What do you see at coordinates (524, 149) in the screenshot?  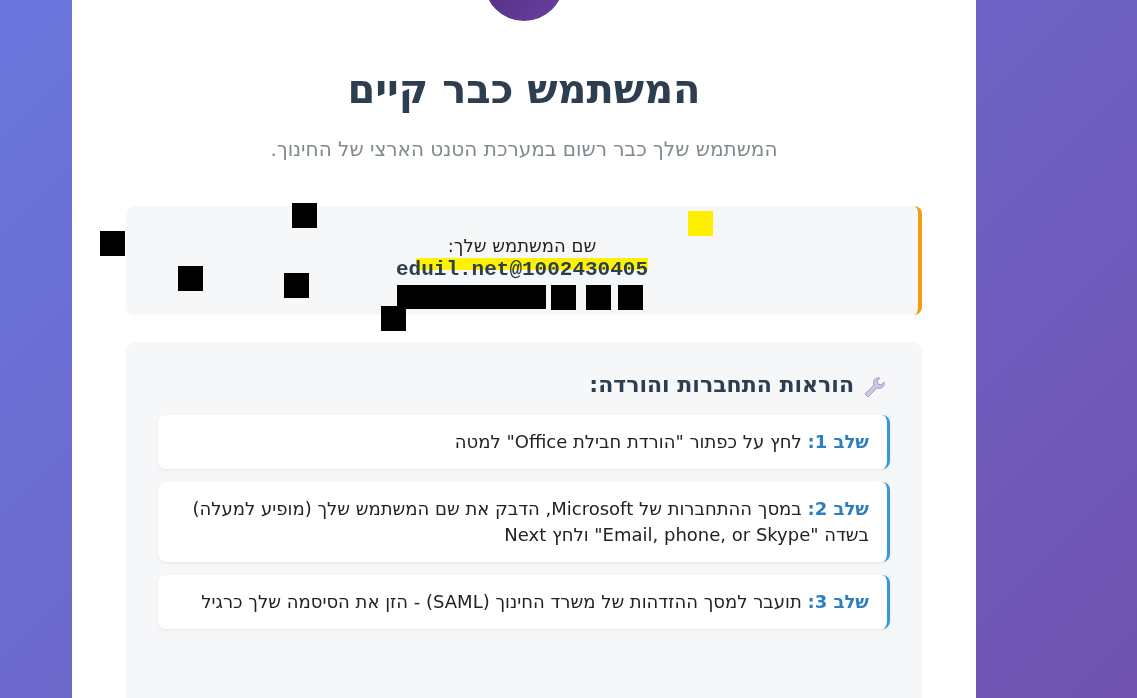 I see `page-subtitle: המשתמש שלך כבר רשום במערכת הטנט הארצי של החינוך.` at bounding box center [524, 149].